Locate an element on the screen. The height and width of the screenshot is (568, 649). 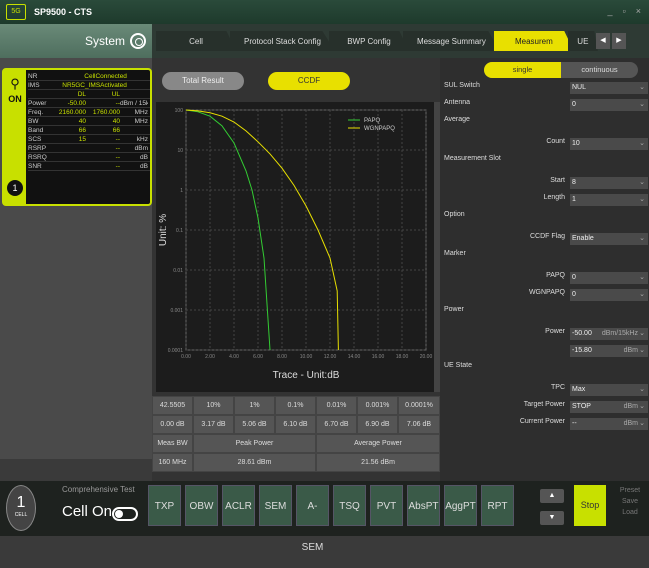
load-label: Load is located at coordinates (630, 512).